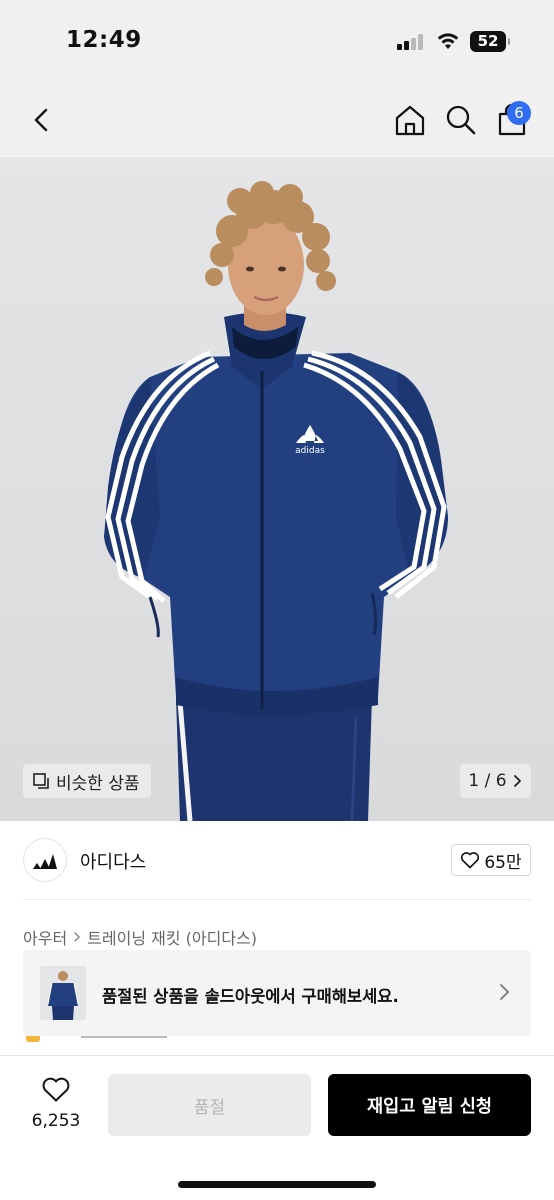  Describe the element at coordinates (429, 1105) in the screenshot. I see `restock-alert-button: 재입고 알림 신청` at that location.